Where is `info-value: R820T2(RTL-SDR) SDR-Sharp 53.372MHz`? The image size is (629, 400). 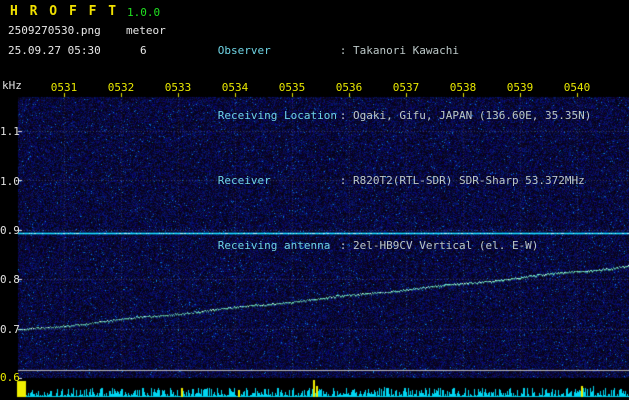 info-value: R820T2(RTL-SDR) SDR-Sharp 53.372MHz is located at coordinates (469, 180).